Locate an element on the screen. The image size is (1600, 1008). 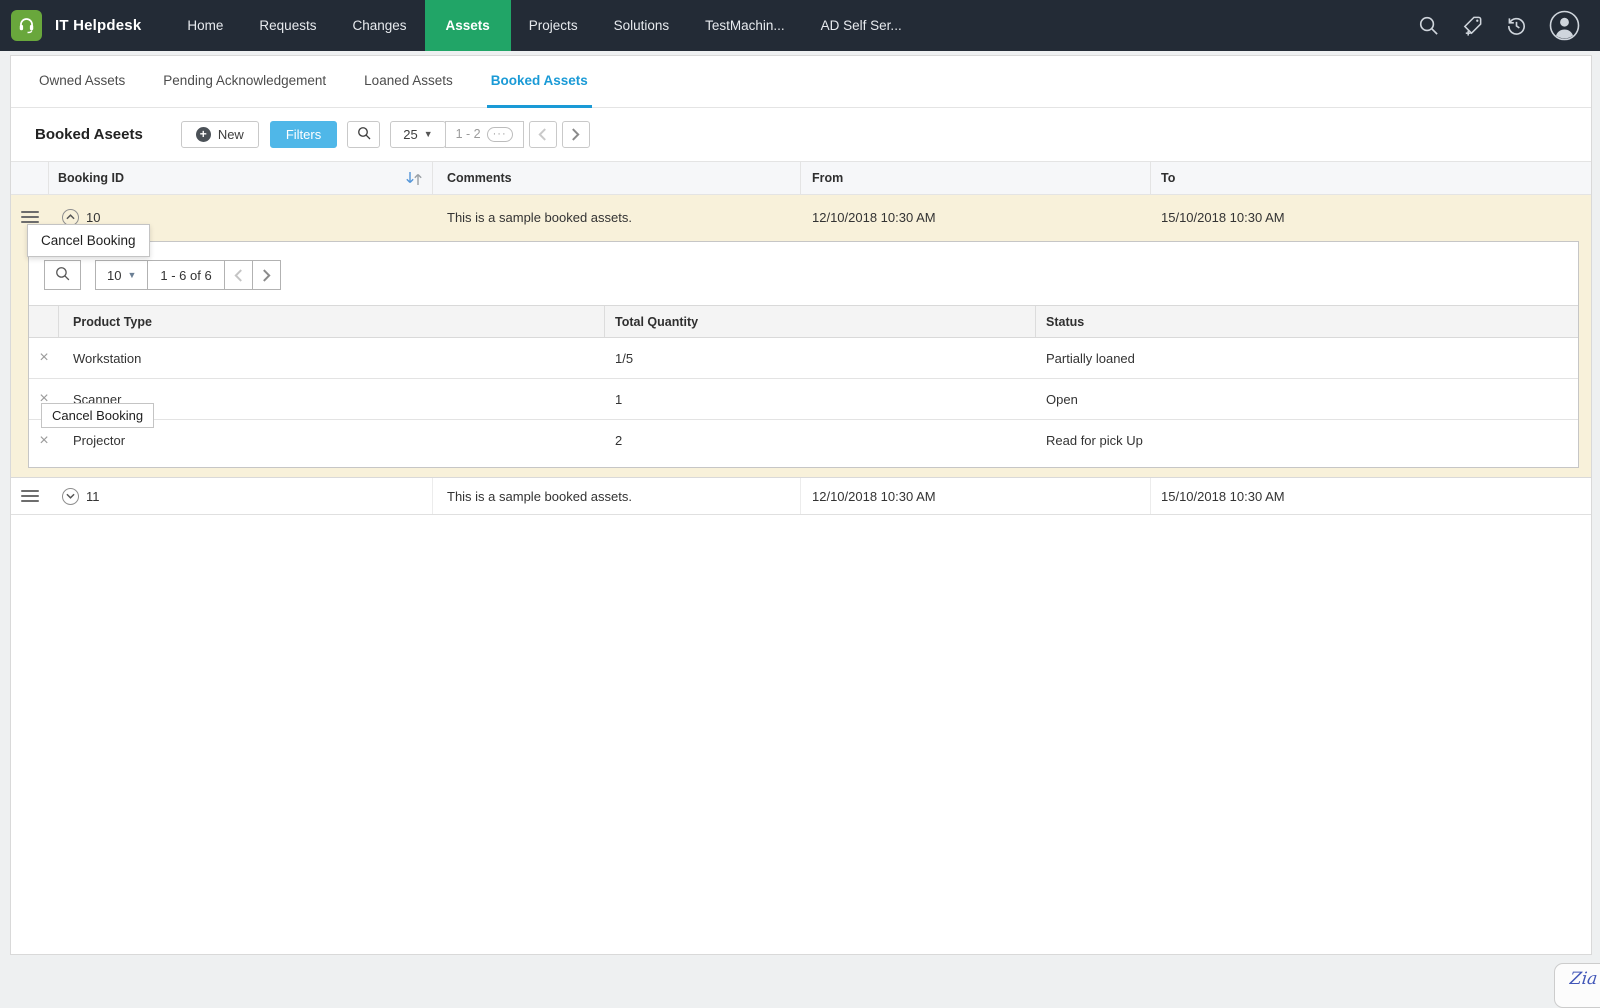
nav-item-home: Home is located at coordinates (205, 25).